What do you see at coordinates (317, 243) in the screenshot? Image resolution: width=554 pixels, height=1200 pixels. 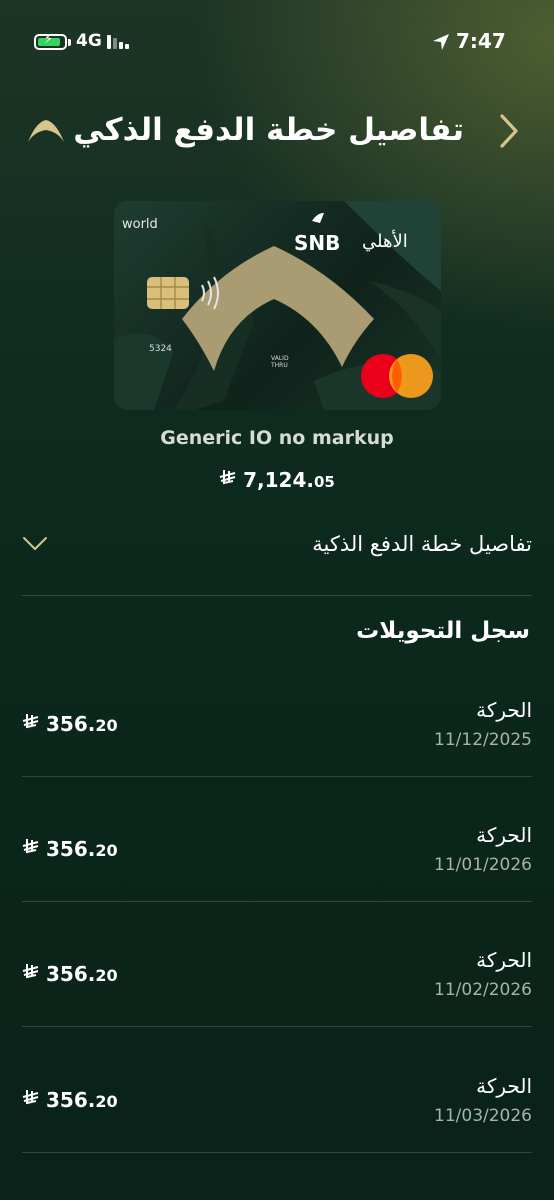 I see `card-brand: SNB` at bounding box center [317, 243].